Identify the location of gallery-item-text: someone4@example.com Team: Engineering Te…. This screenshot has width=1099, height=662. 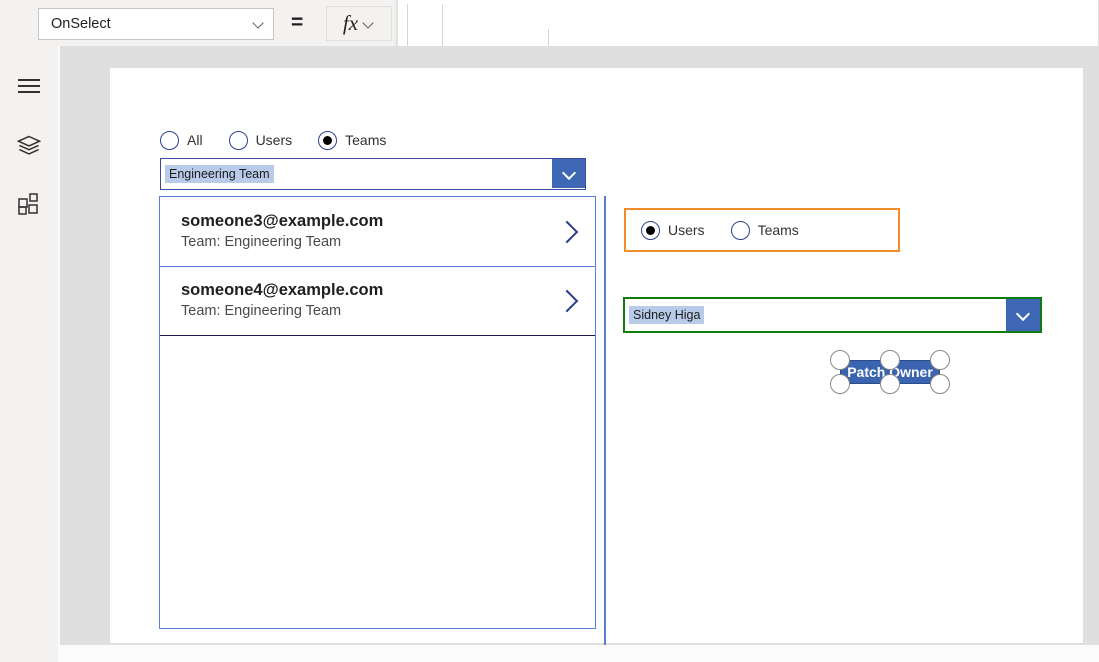
(369, 300).